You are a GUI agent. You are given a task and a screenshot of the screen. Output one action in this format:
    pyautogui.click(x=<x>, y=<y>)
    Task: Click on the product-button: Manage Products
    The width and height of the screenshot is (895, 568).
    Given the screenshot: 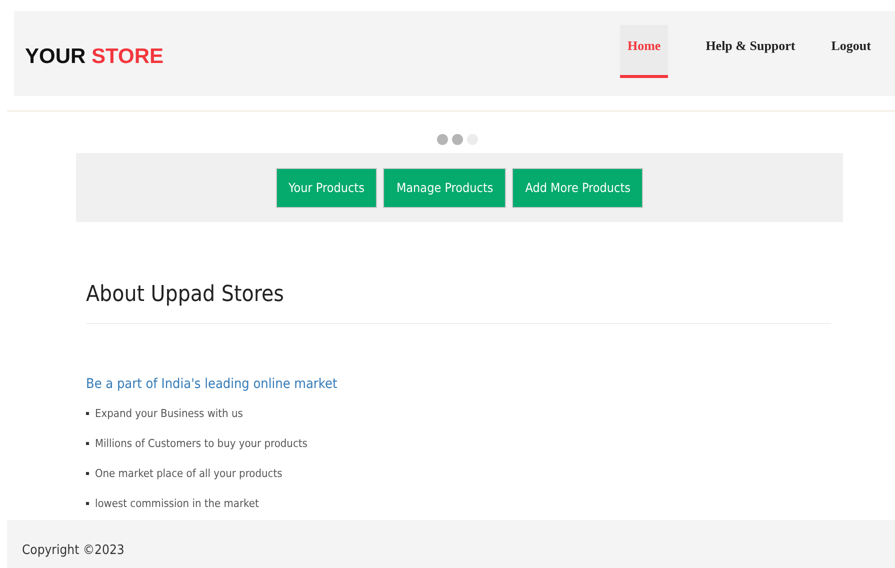 What is the action you would take?
    pyautogui.click(x=444, y=188)
    